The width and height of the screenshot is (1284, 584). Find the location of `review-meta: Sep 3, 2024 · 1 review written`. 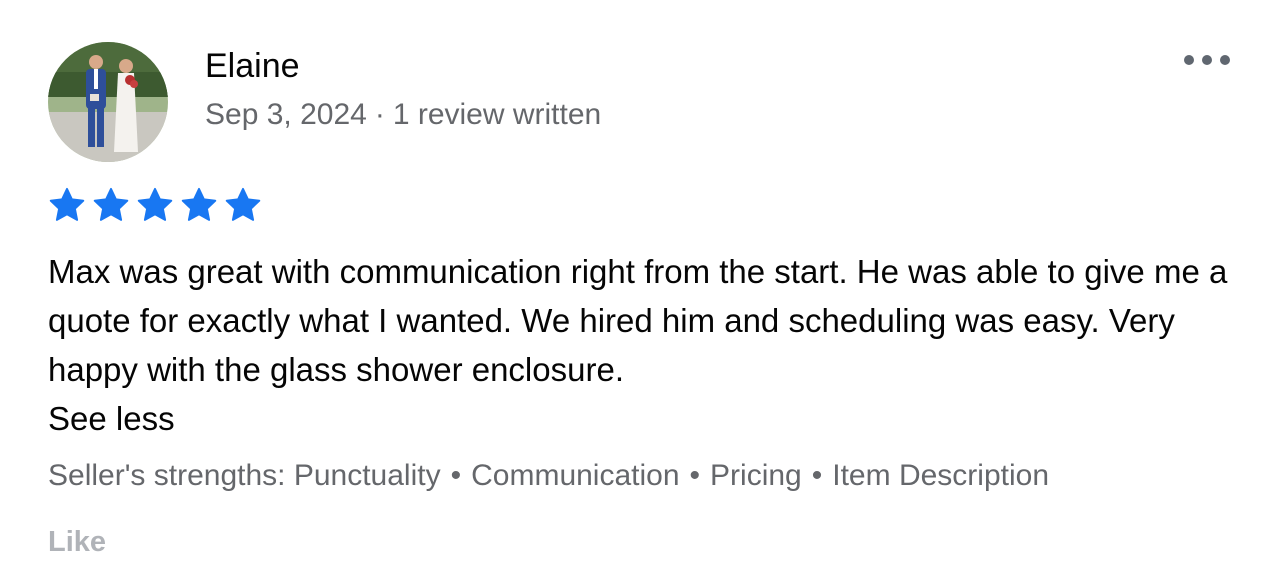

review-meta: Sep 3, 2024 · 1 review written is located at coordinates (403, 115).